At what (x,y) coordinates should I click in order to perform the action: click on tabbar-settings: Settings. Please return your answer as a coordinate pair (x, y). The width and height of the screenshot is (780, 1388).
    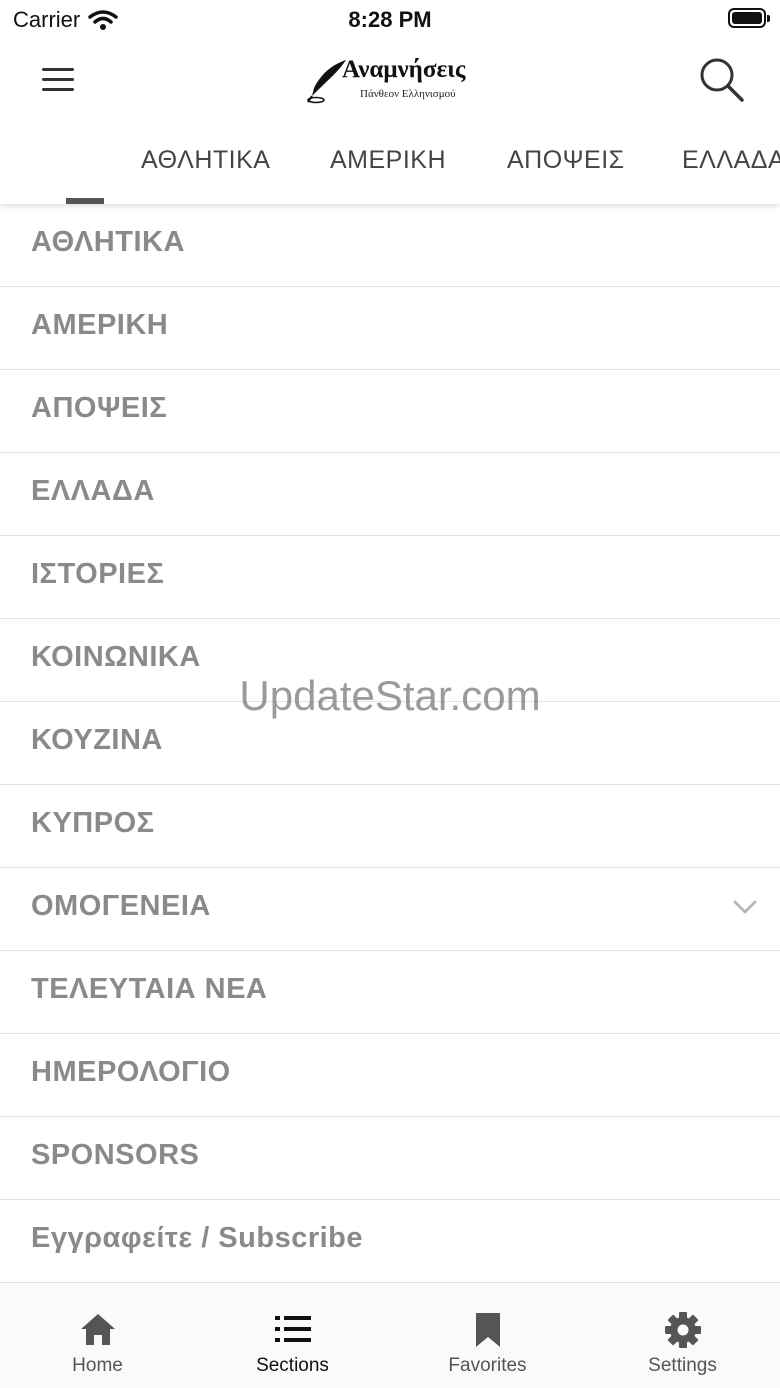
    Looking at the image, I should click on (682, 1335).